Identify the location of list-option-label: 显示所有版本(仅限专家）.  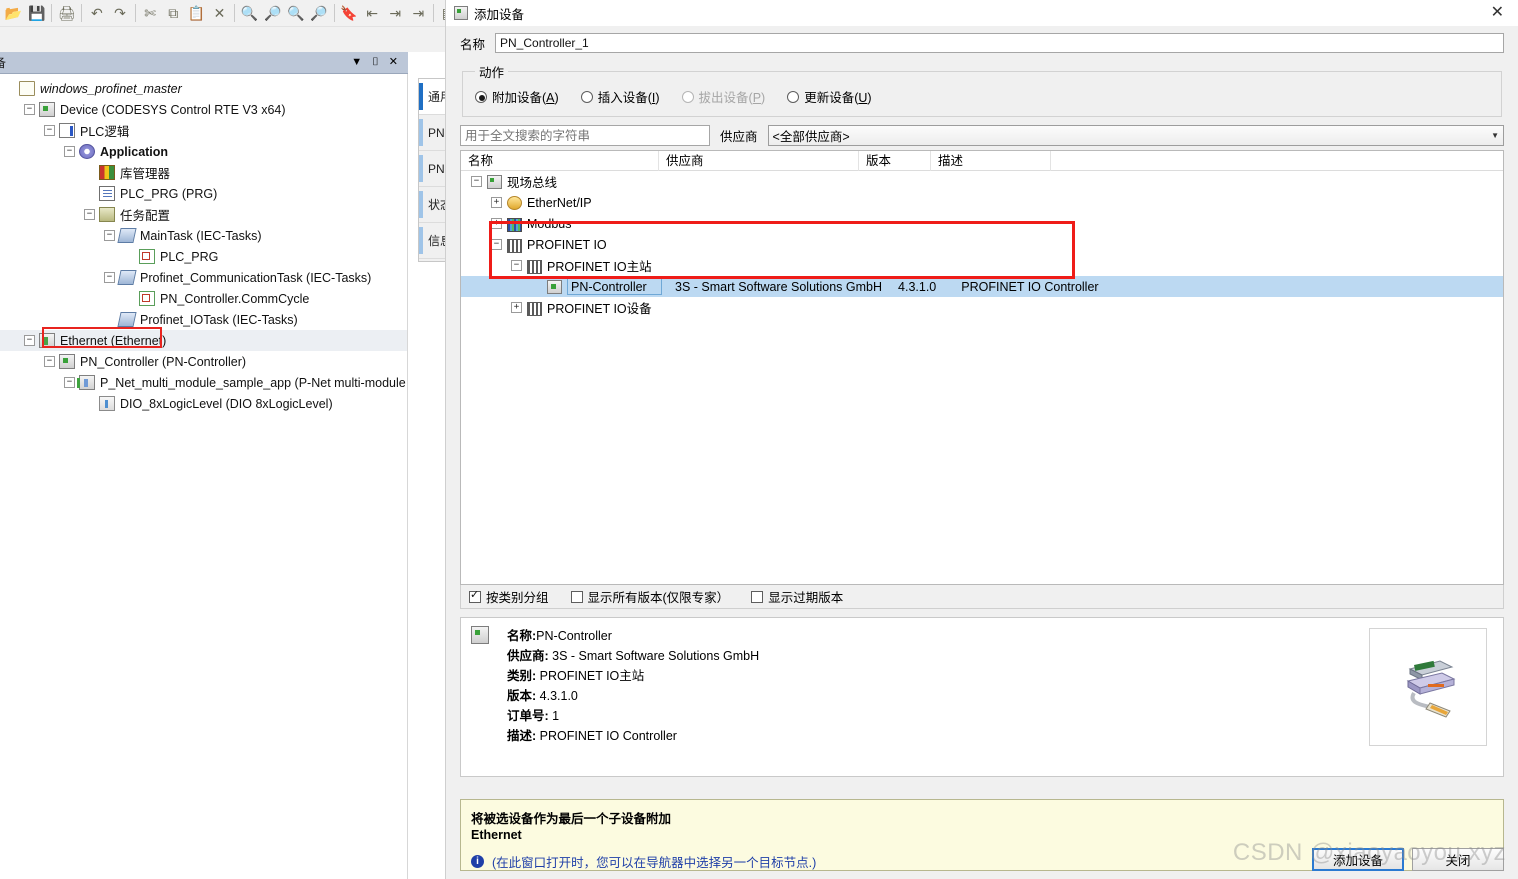
(658, 598).